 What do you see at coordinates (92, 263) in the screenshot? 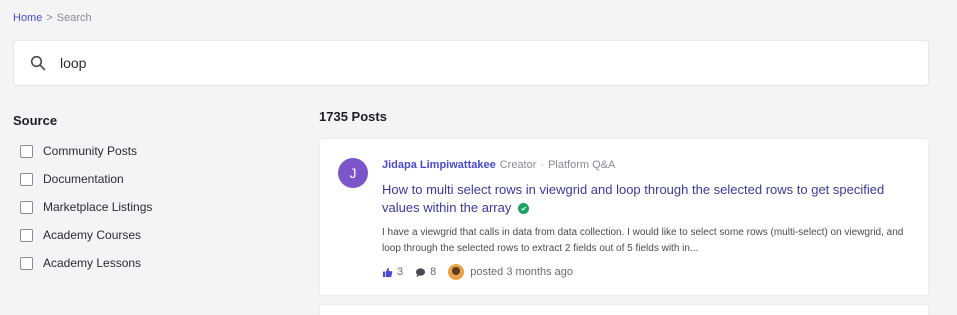
I see `filter-label: Academy Lessons` at bounding box center [92, 263].